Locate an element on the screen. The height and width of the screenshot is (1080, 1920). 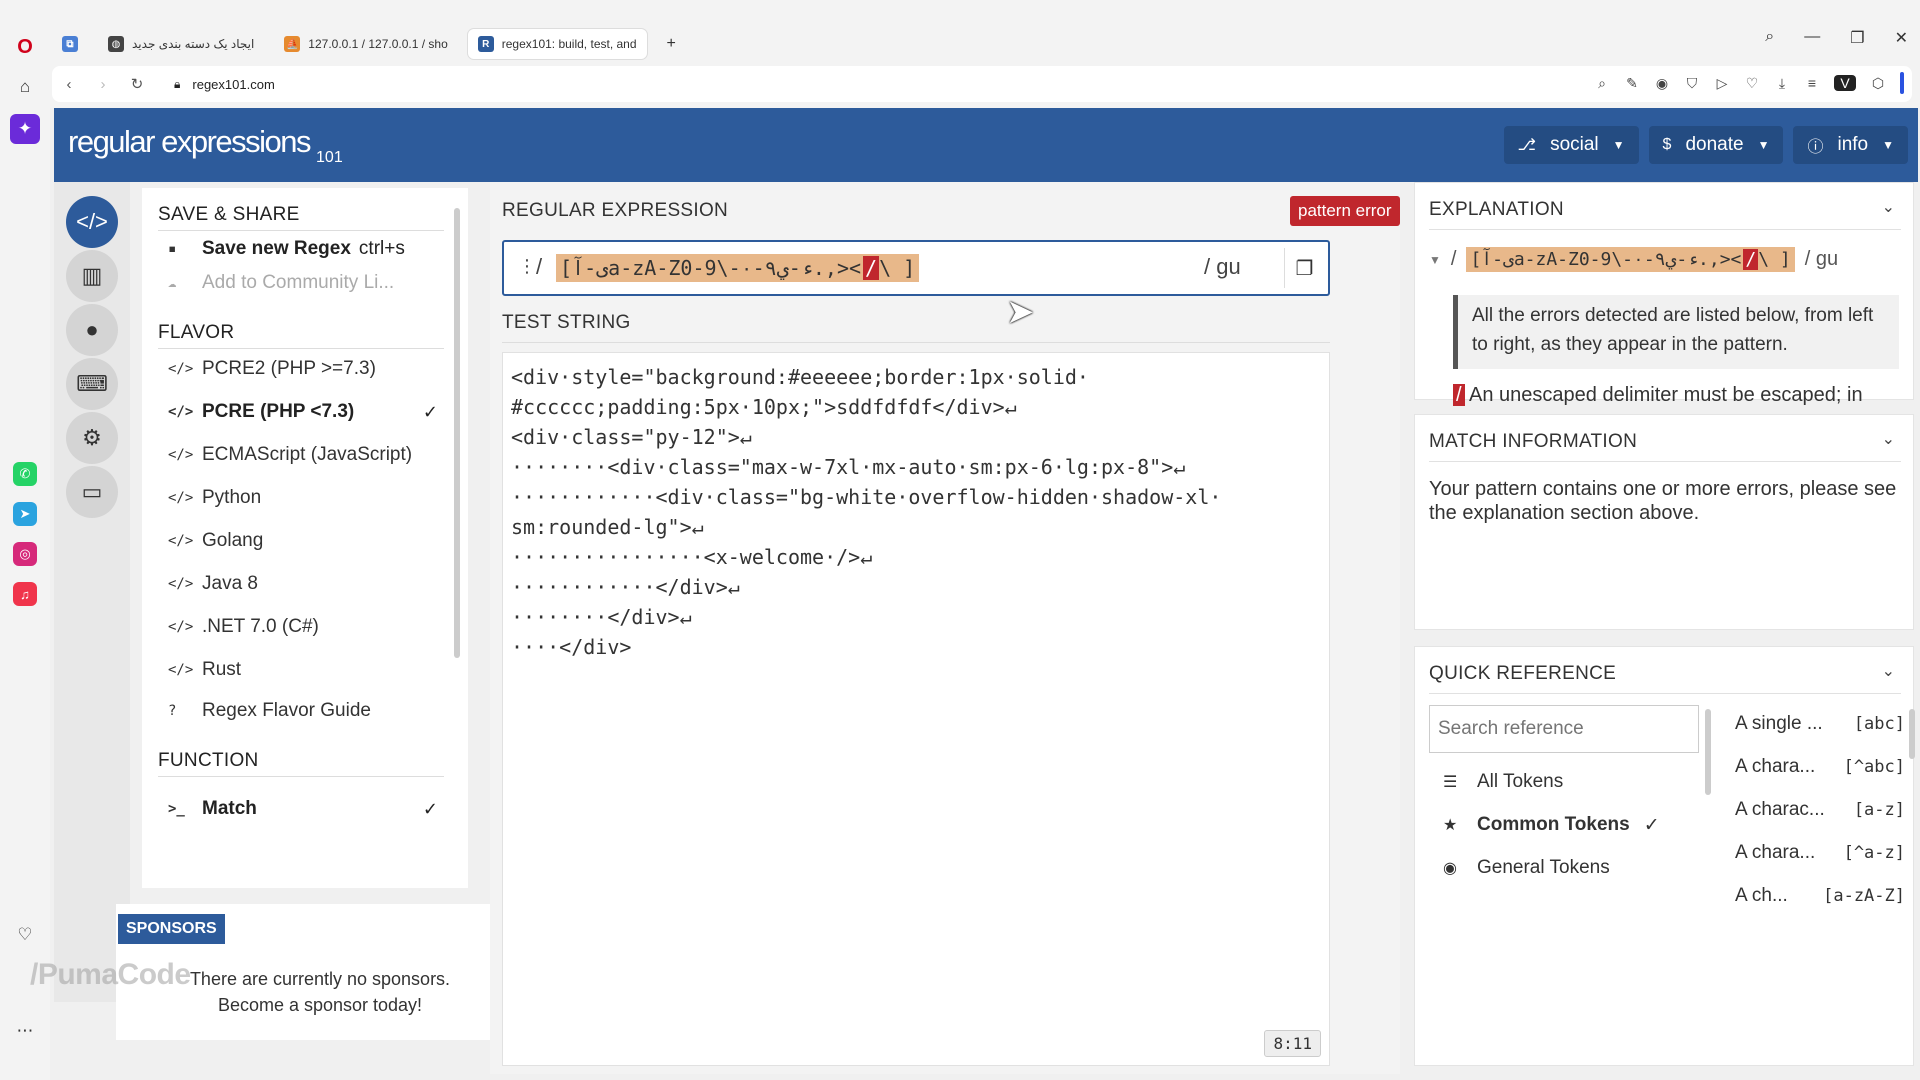
instagram-icon: ◎ is located at coordinates (25, 554).